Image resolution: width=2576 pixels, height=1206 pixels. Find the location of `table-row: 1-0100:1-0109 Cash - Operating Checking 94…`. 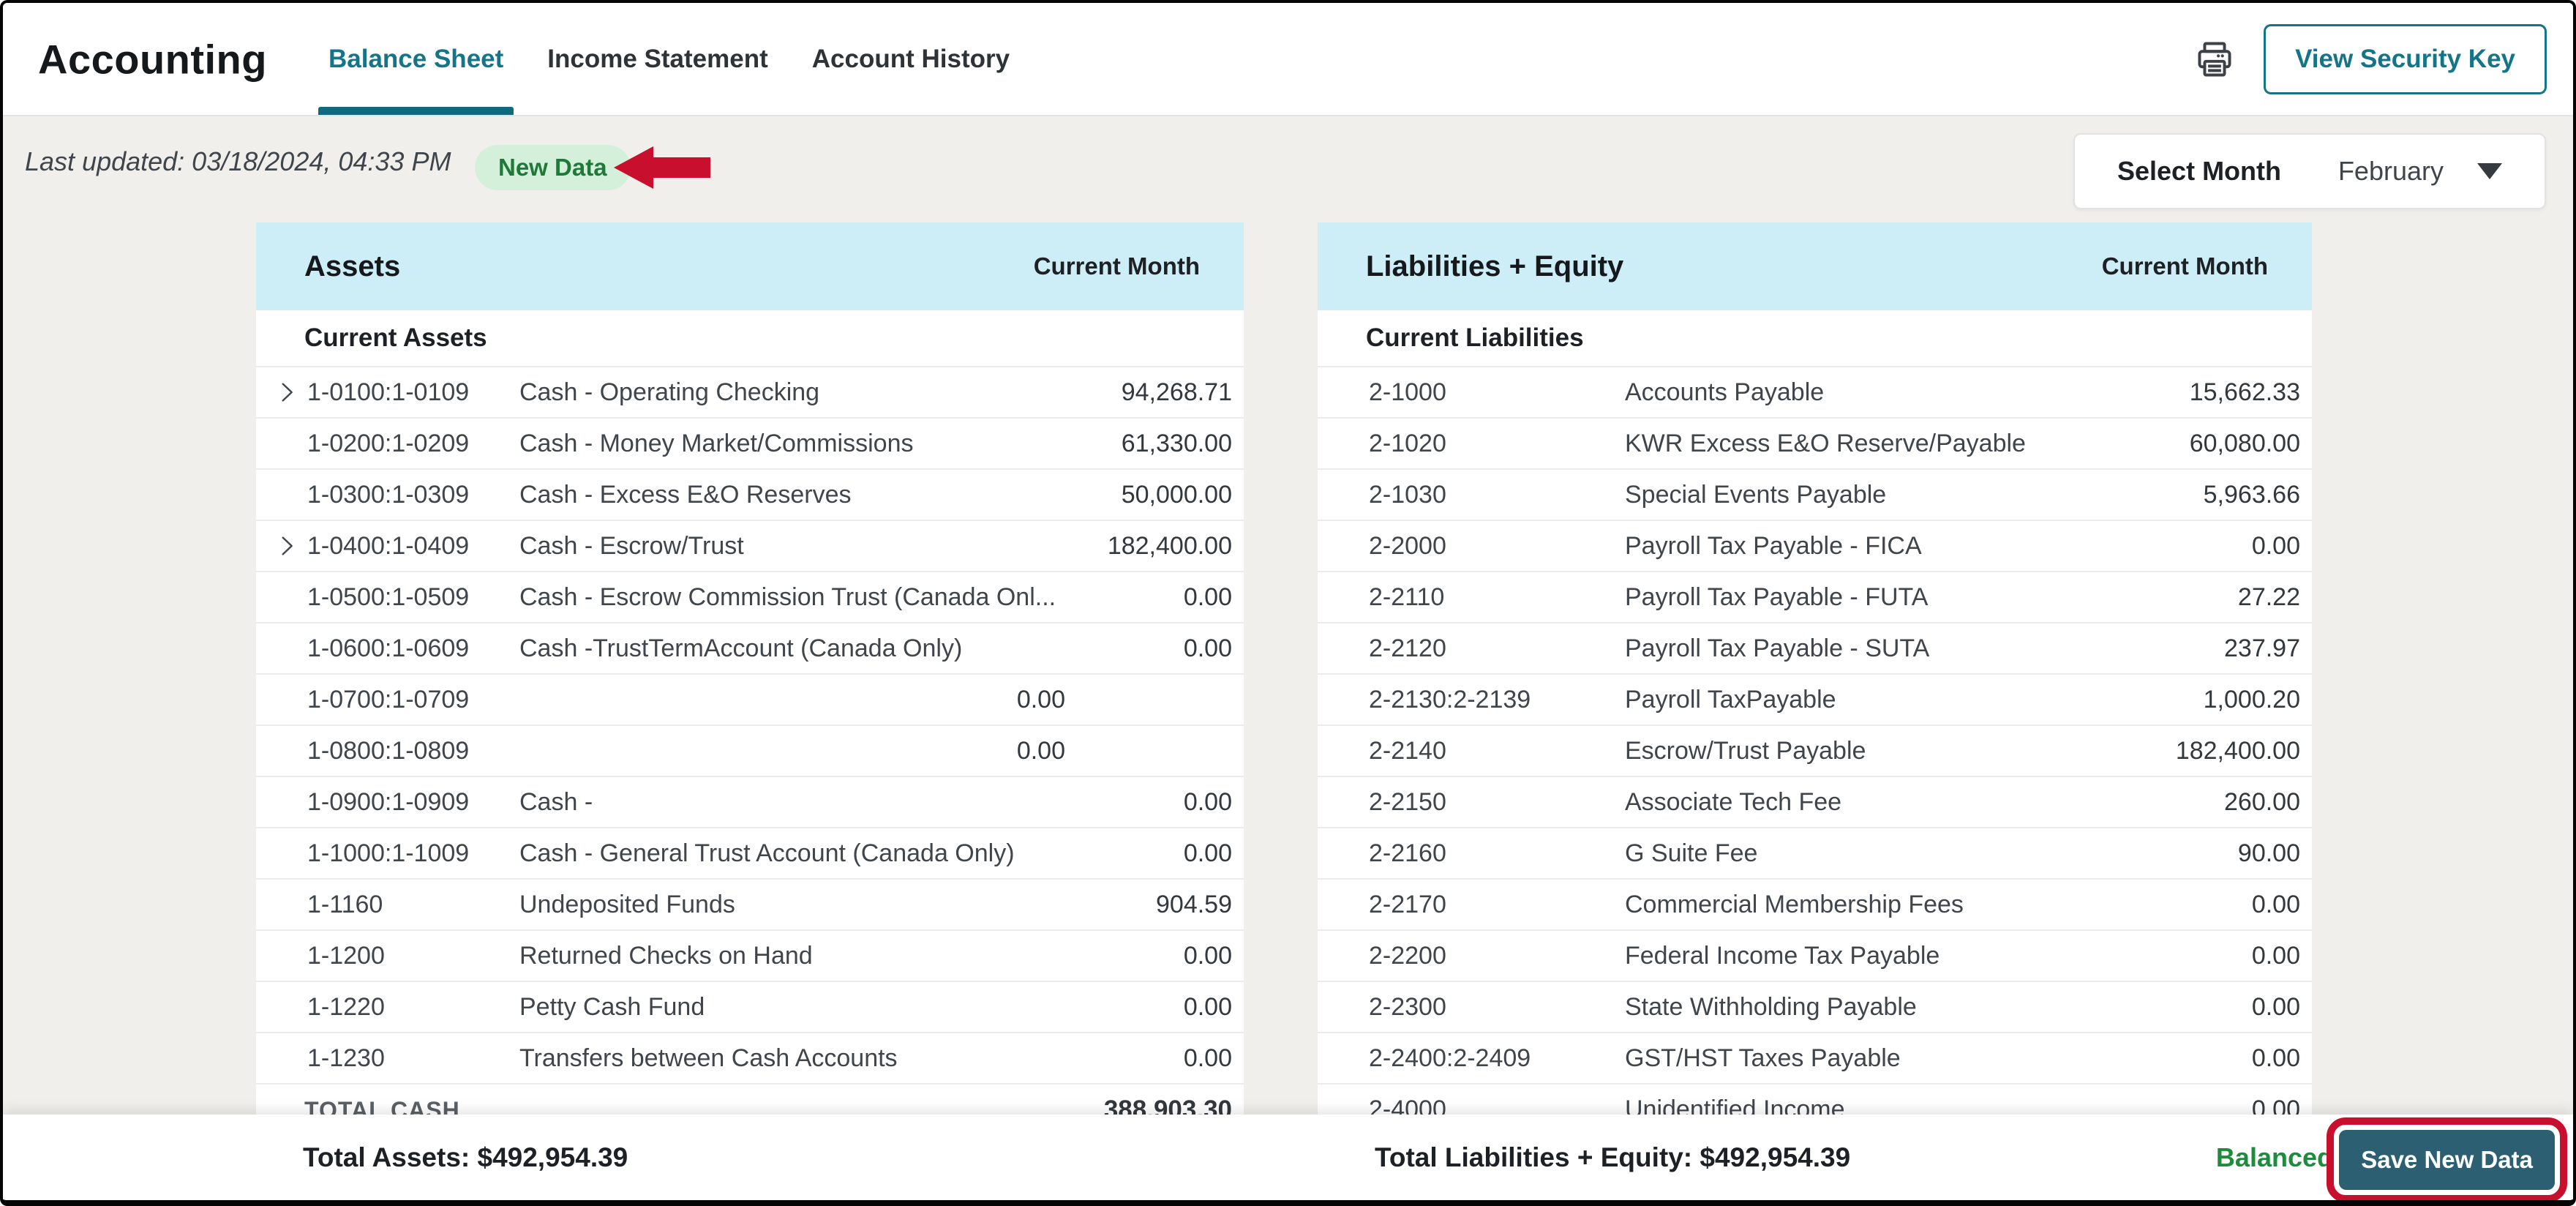

table-row: 1-0100:1-0109 Cash - Operating Checking 94… is located at coordinates (750, 393).